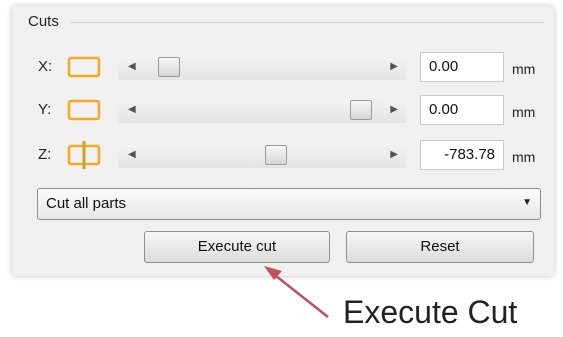  Describe the element at coordinates (524, 69) in the screenshot. I see `x-unit: mm` at that location.